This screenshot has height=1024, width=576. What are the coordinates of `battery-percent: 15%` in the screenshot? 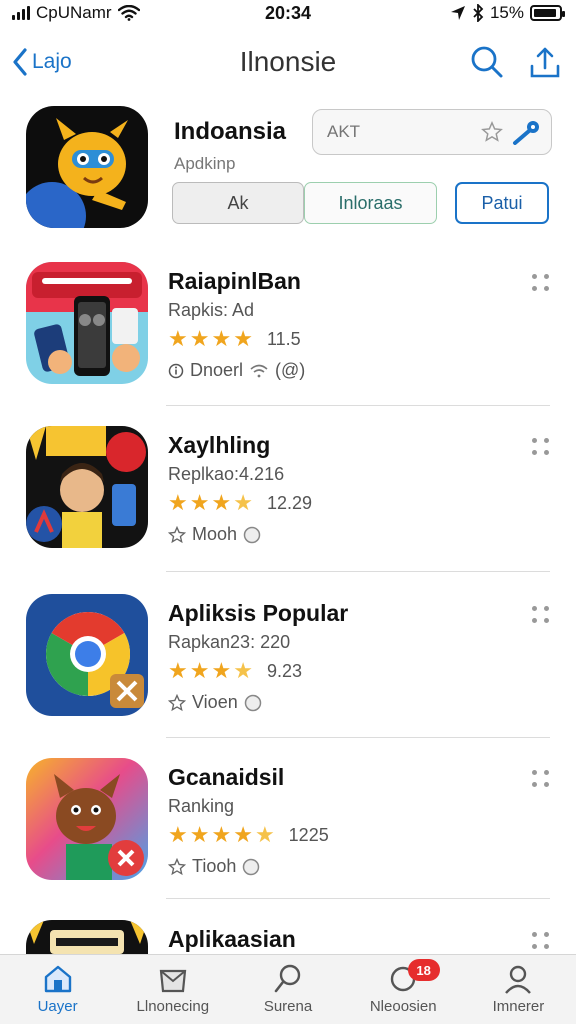 It's located at (506, 12).